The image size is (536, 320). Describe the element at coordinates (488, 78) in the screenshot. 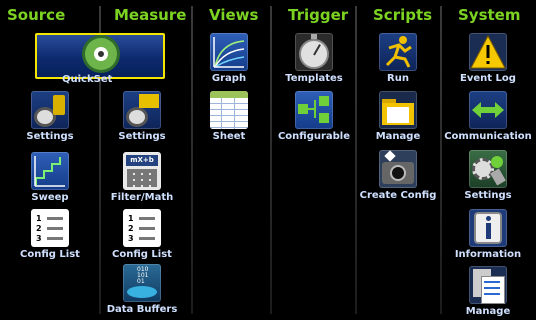

I see `event-log-label: Event Log` at that location.